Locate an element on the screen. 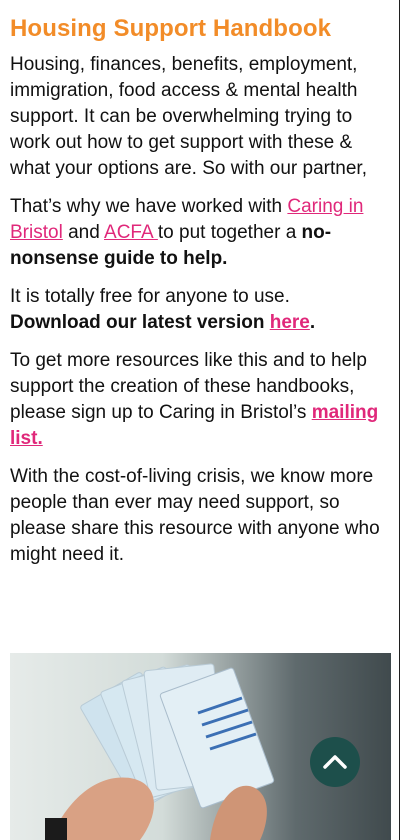 This screenshot has width=401, height=840. scroll-to-top-button is located at coordinates (335, 762).